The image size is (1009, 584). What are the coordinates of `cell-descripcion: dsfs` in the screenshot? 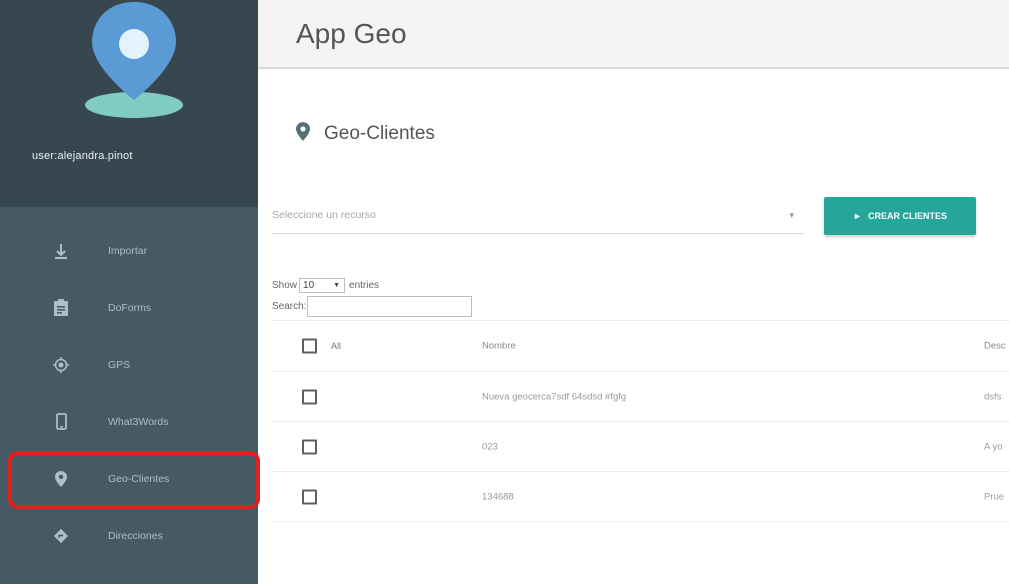 It's located at (993, 396).